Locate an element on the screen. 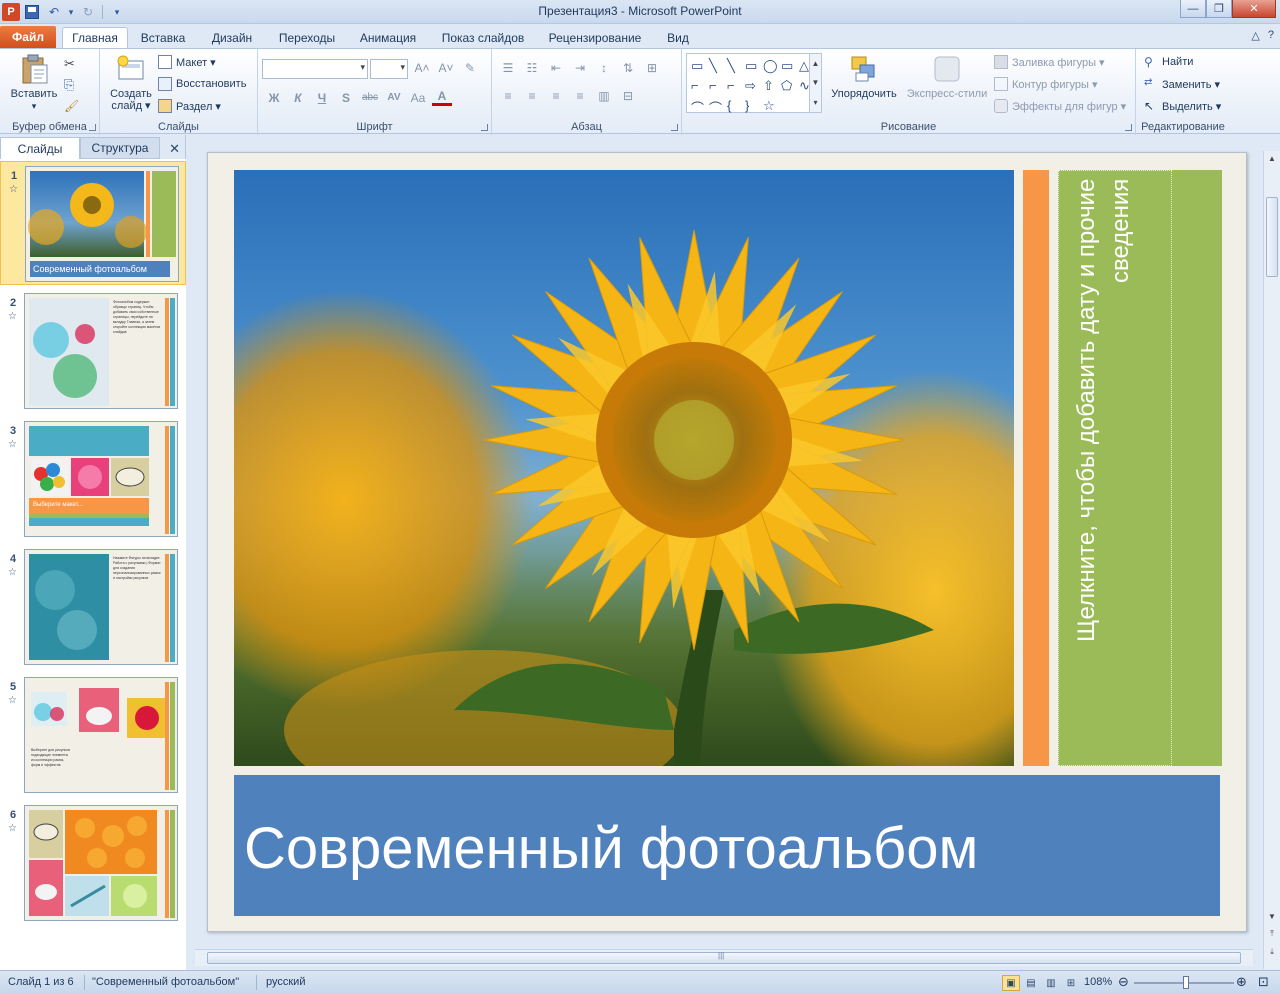 The image size is (1280, 994). minimize-ribbon-icon: △ is located at coordinates (1255, 35).